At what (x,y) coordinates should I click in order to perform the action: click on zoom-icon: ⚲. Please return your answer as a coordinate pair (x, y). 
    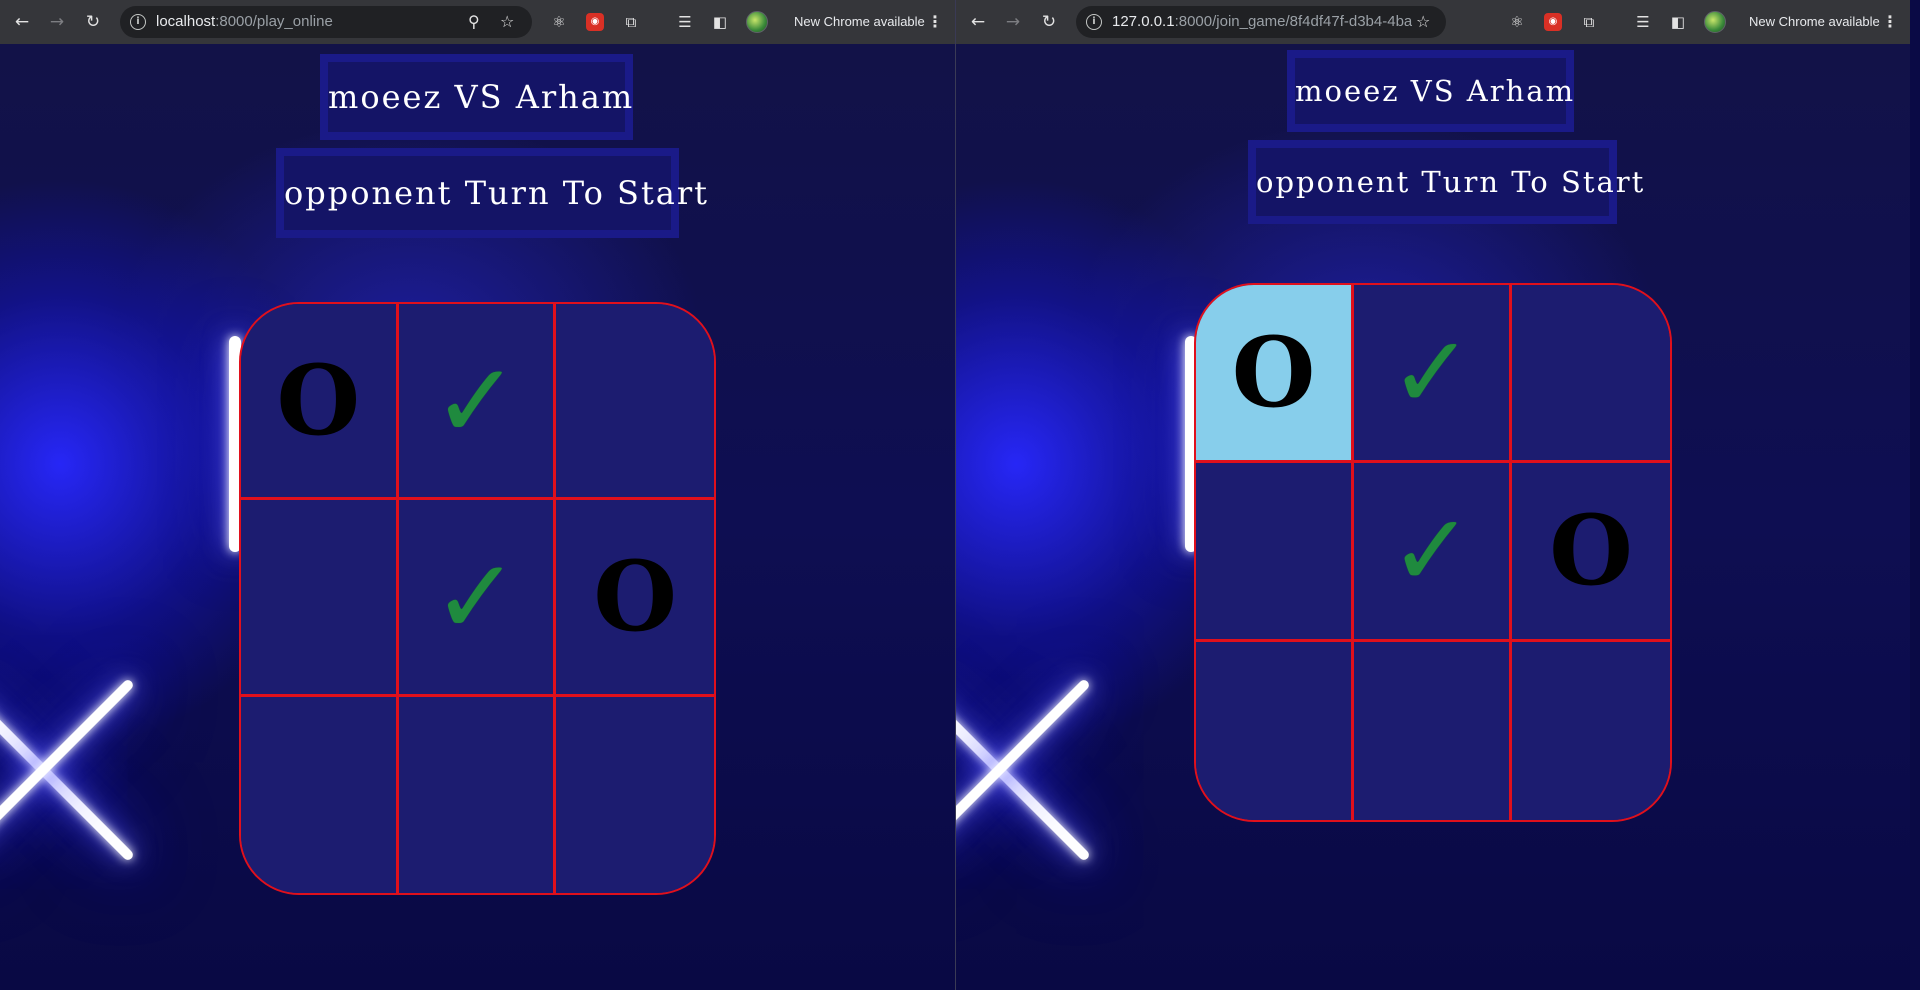
    Looking at the image, I should click on (474, 21).